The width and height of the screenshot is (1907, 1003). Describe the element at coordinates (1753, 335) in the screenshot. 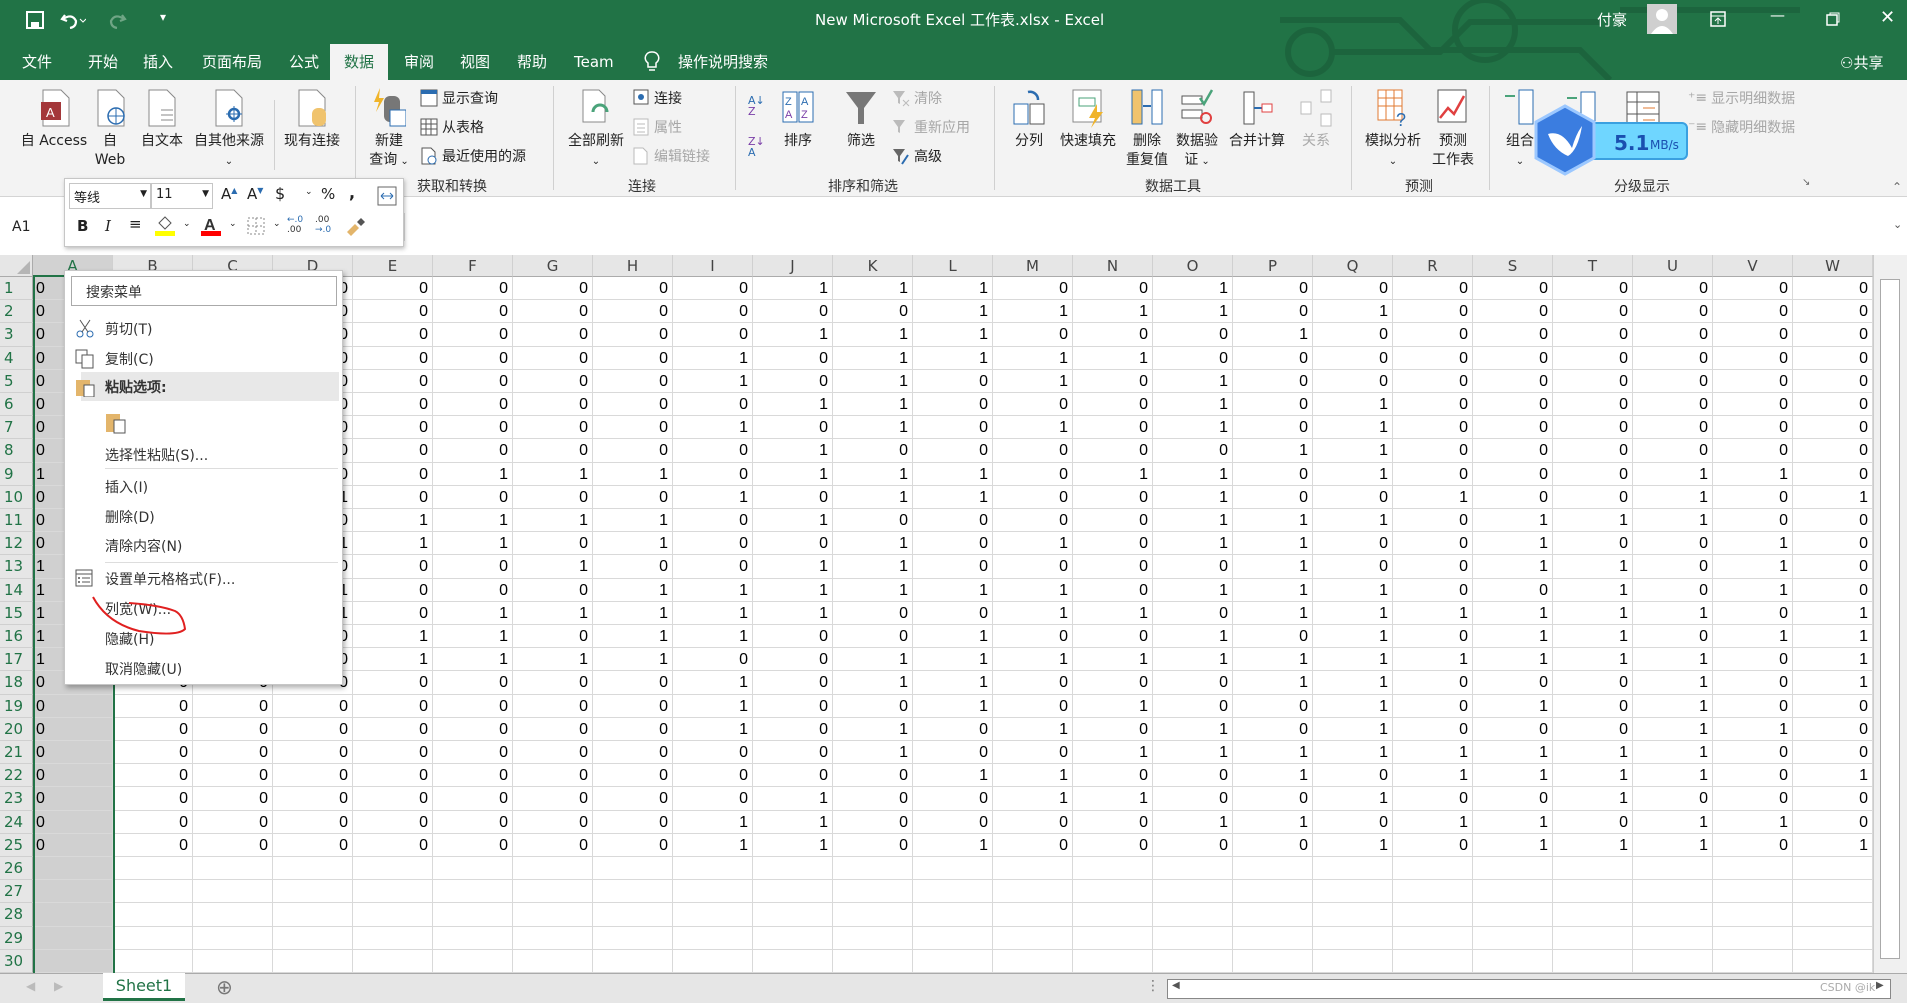

I see `cell-V3: 0` at that location.